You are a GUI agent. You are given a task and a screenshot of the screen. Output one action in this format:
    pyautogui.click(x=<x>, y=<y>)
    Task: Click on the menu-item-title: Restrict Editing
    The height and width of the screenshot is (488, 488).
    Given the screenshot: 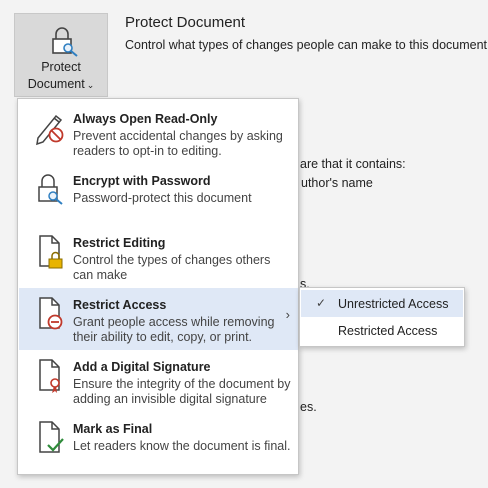 What is the action you would take?
    pyautogui.click(x=119, y=243)
    